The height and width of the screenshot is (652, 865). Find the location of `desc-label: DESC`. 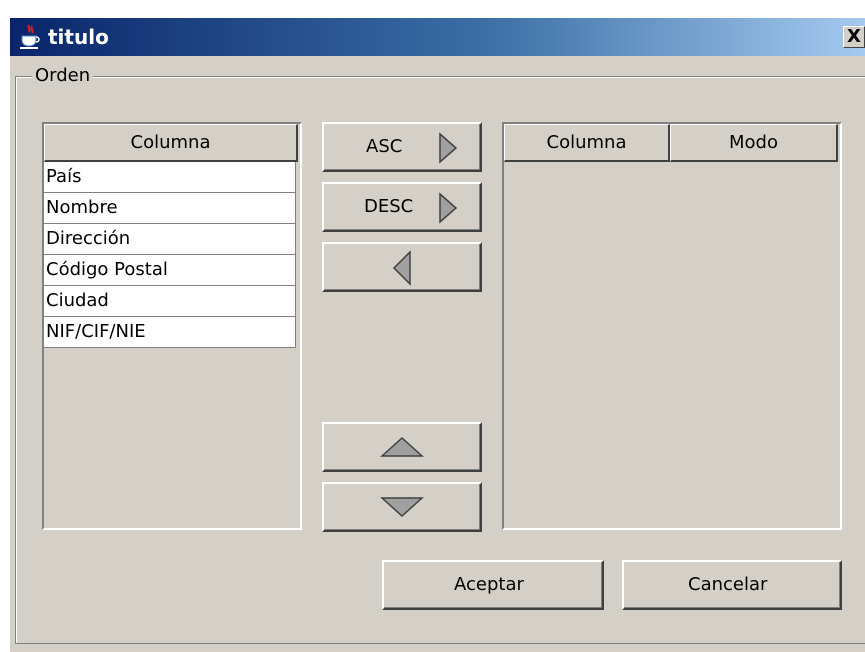

desc-label: DESC is located at coordinates (389, 206).